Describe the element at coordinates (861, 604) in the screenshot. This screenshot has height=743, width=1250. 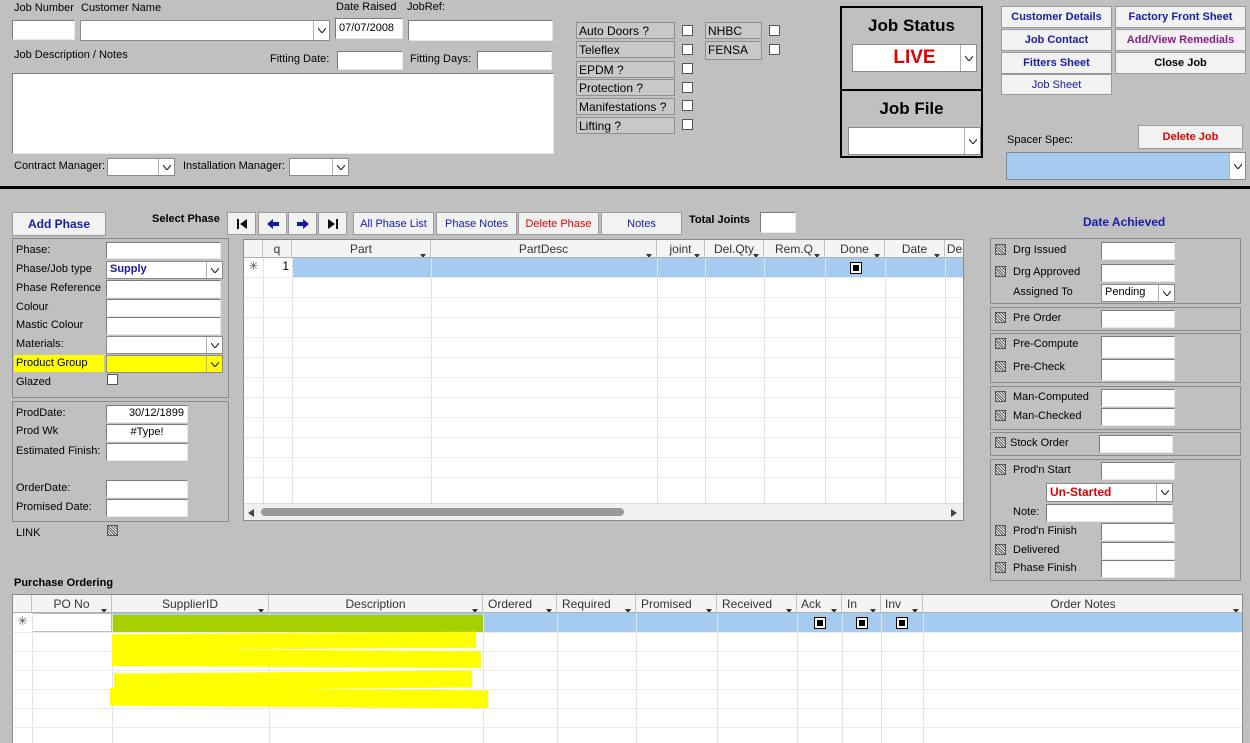
I see `column-header-in: In` at that location.